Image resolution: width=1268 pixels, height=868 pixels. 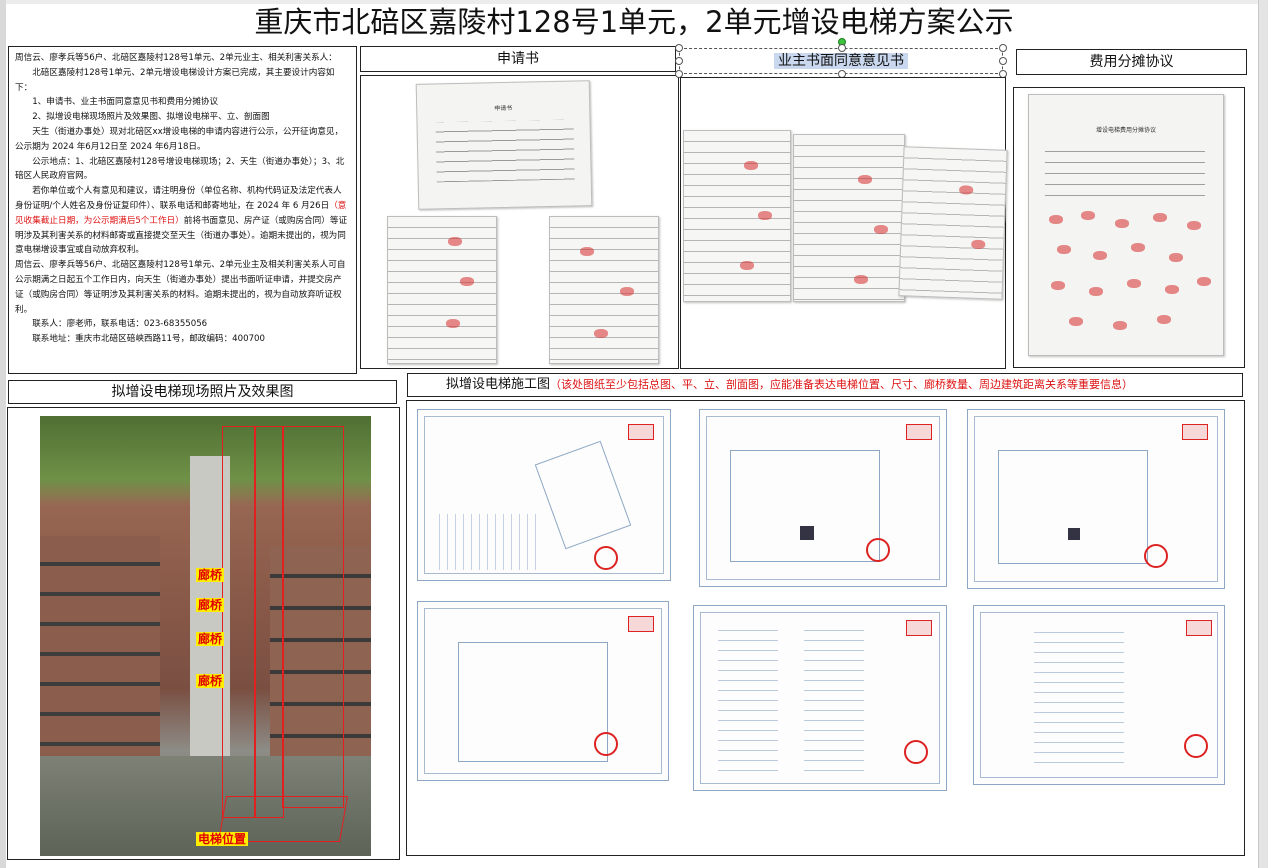 I want to click on vertical-scrollbar, so click(x=1263, y=434).